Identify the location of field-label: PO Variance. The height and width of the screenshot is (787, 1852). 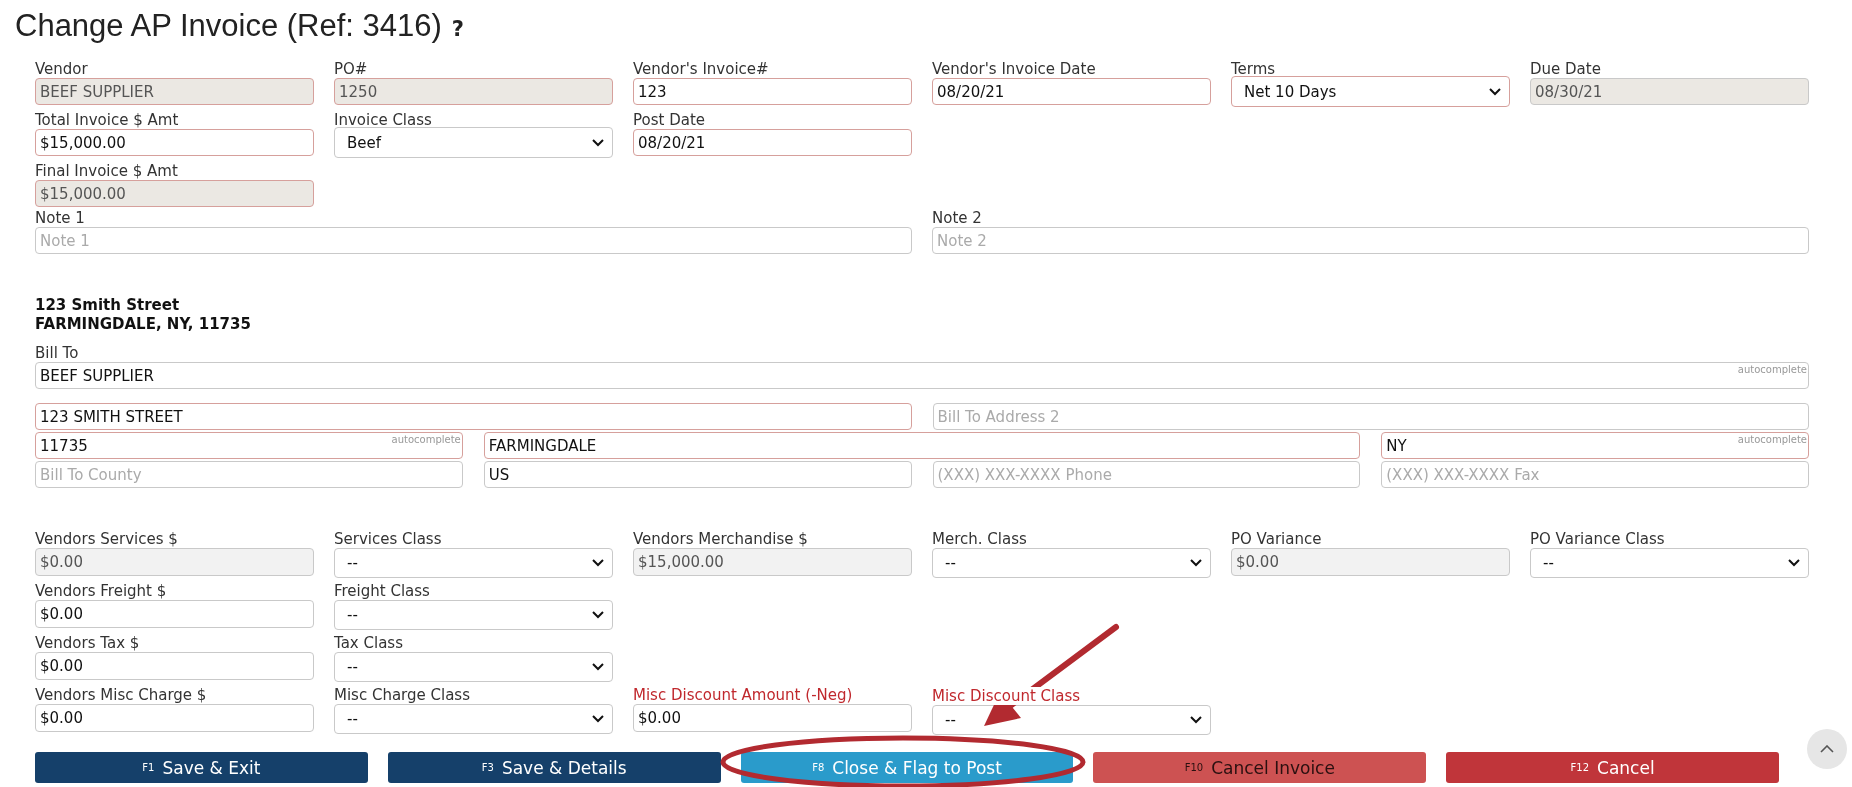
(1277, 539).